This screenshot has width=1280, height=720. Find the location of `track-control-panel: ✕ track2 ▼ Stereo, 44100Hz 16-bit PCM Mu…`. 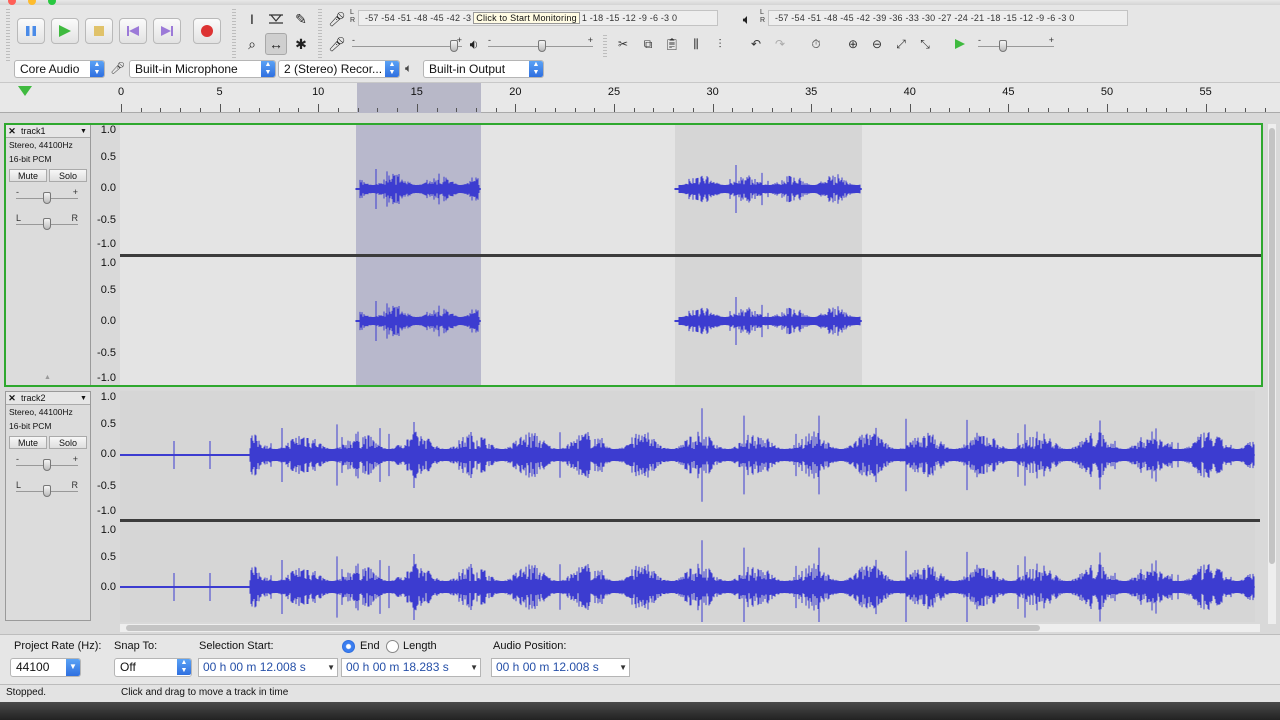

track-control-panel: ✕ track2 ▼ Stereo, 44100Hz 16-bit PCM Mu… is located at coordinates (48, 506).